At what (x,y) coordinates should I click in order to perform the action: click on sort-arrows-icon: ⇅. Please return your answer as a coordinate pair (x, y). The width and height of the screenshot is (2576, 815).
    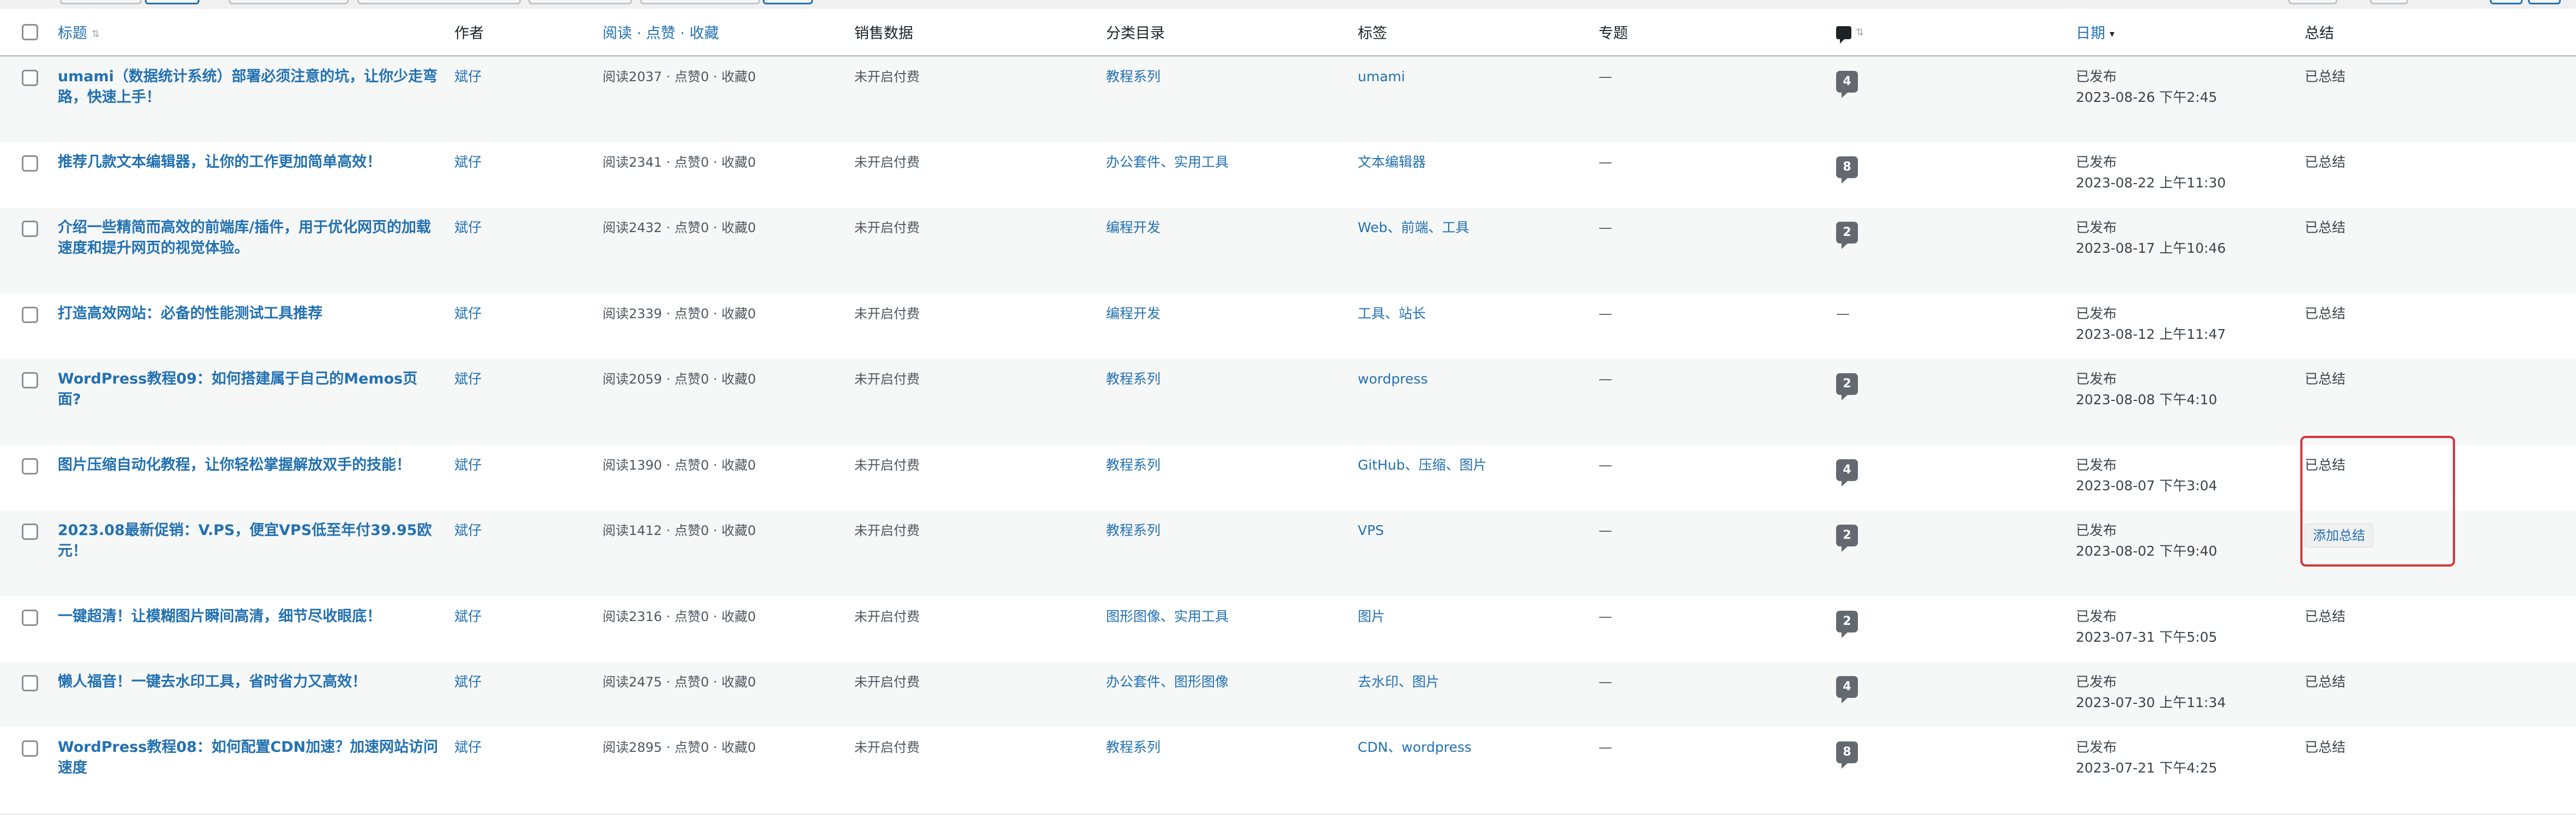
    Looking at the image, I should click on (1860, 32).